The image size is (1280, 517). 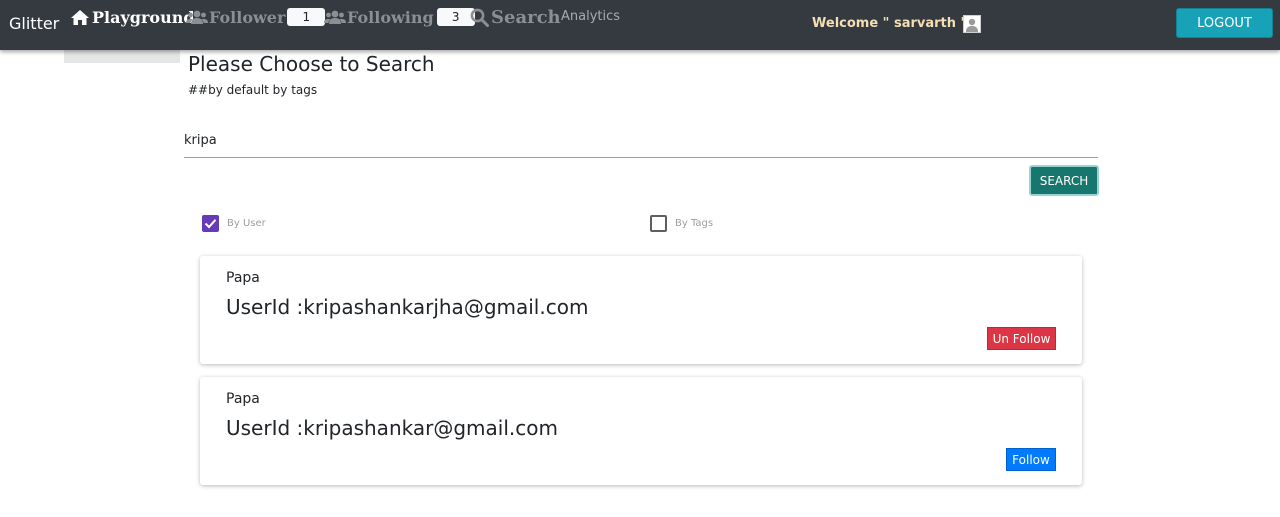 I want to click on filter-by-tags: By Tags, so click(x=681, y=223).